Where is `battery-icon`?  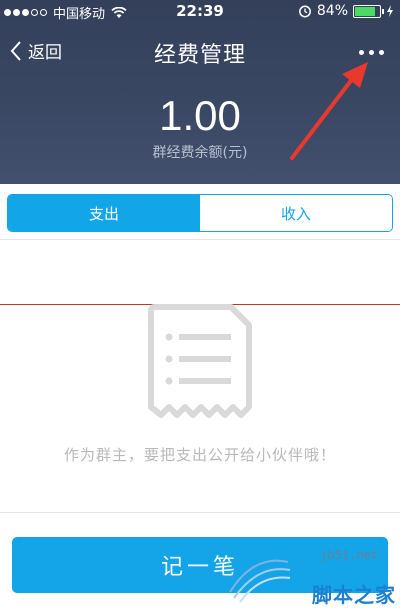 battery-icon is located at coordinates (368, 11).